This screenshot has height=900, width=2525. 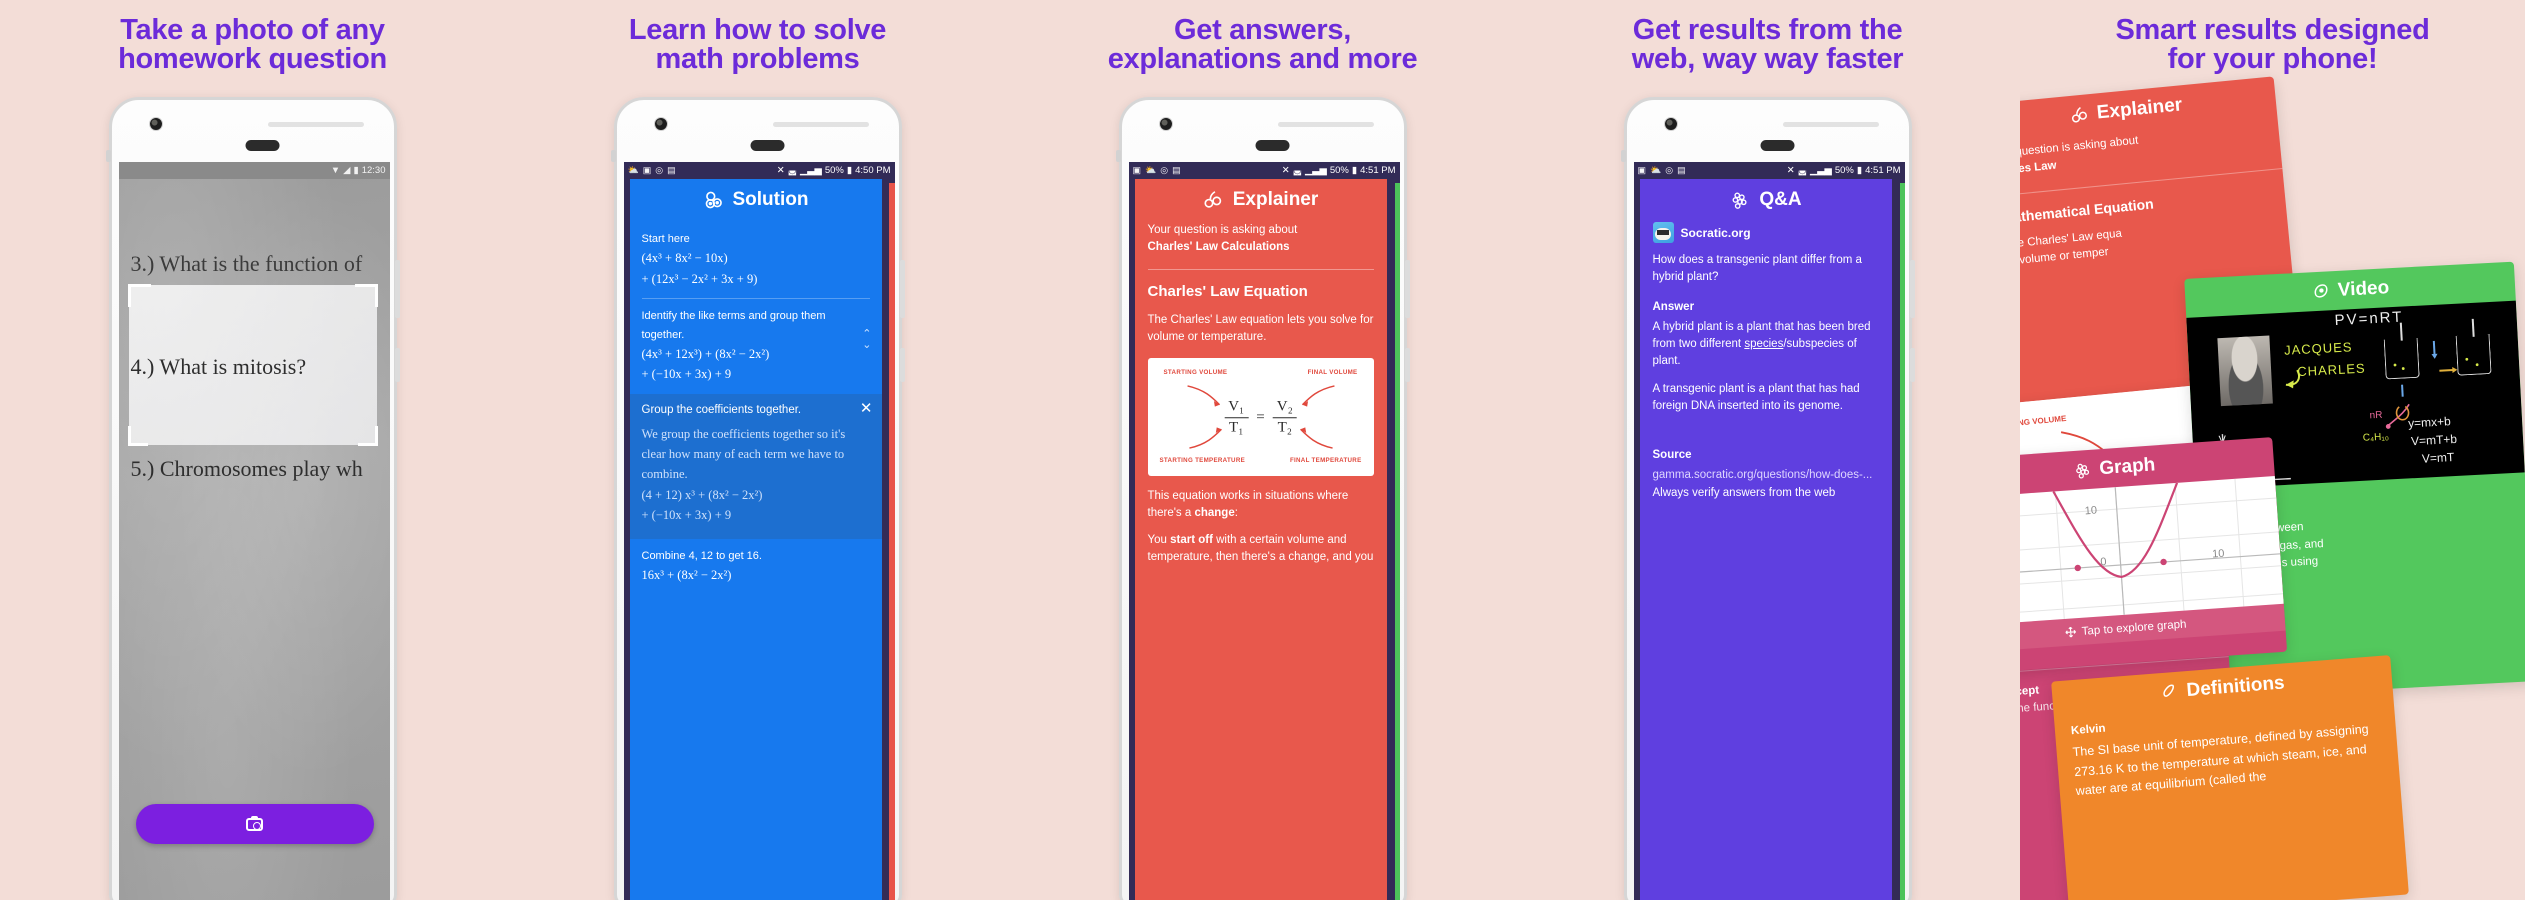 I want to click on next-card-edge-red, so click(x=891, y=541).